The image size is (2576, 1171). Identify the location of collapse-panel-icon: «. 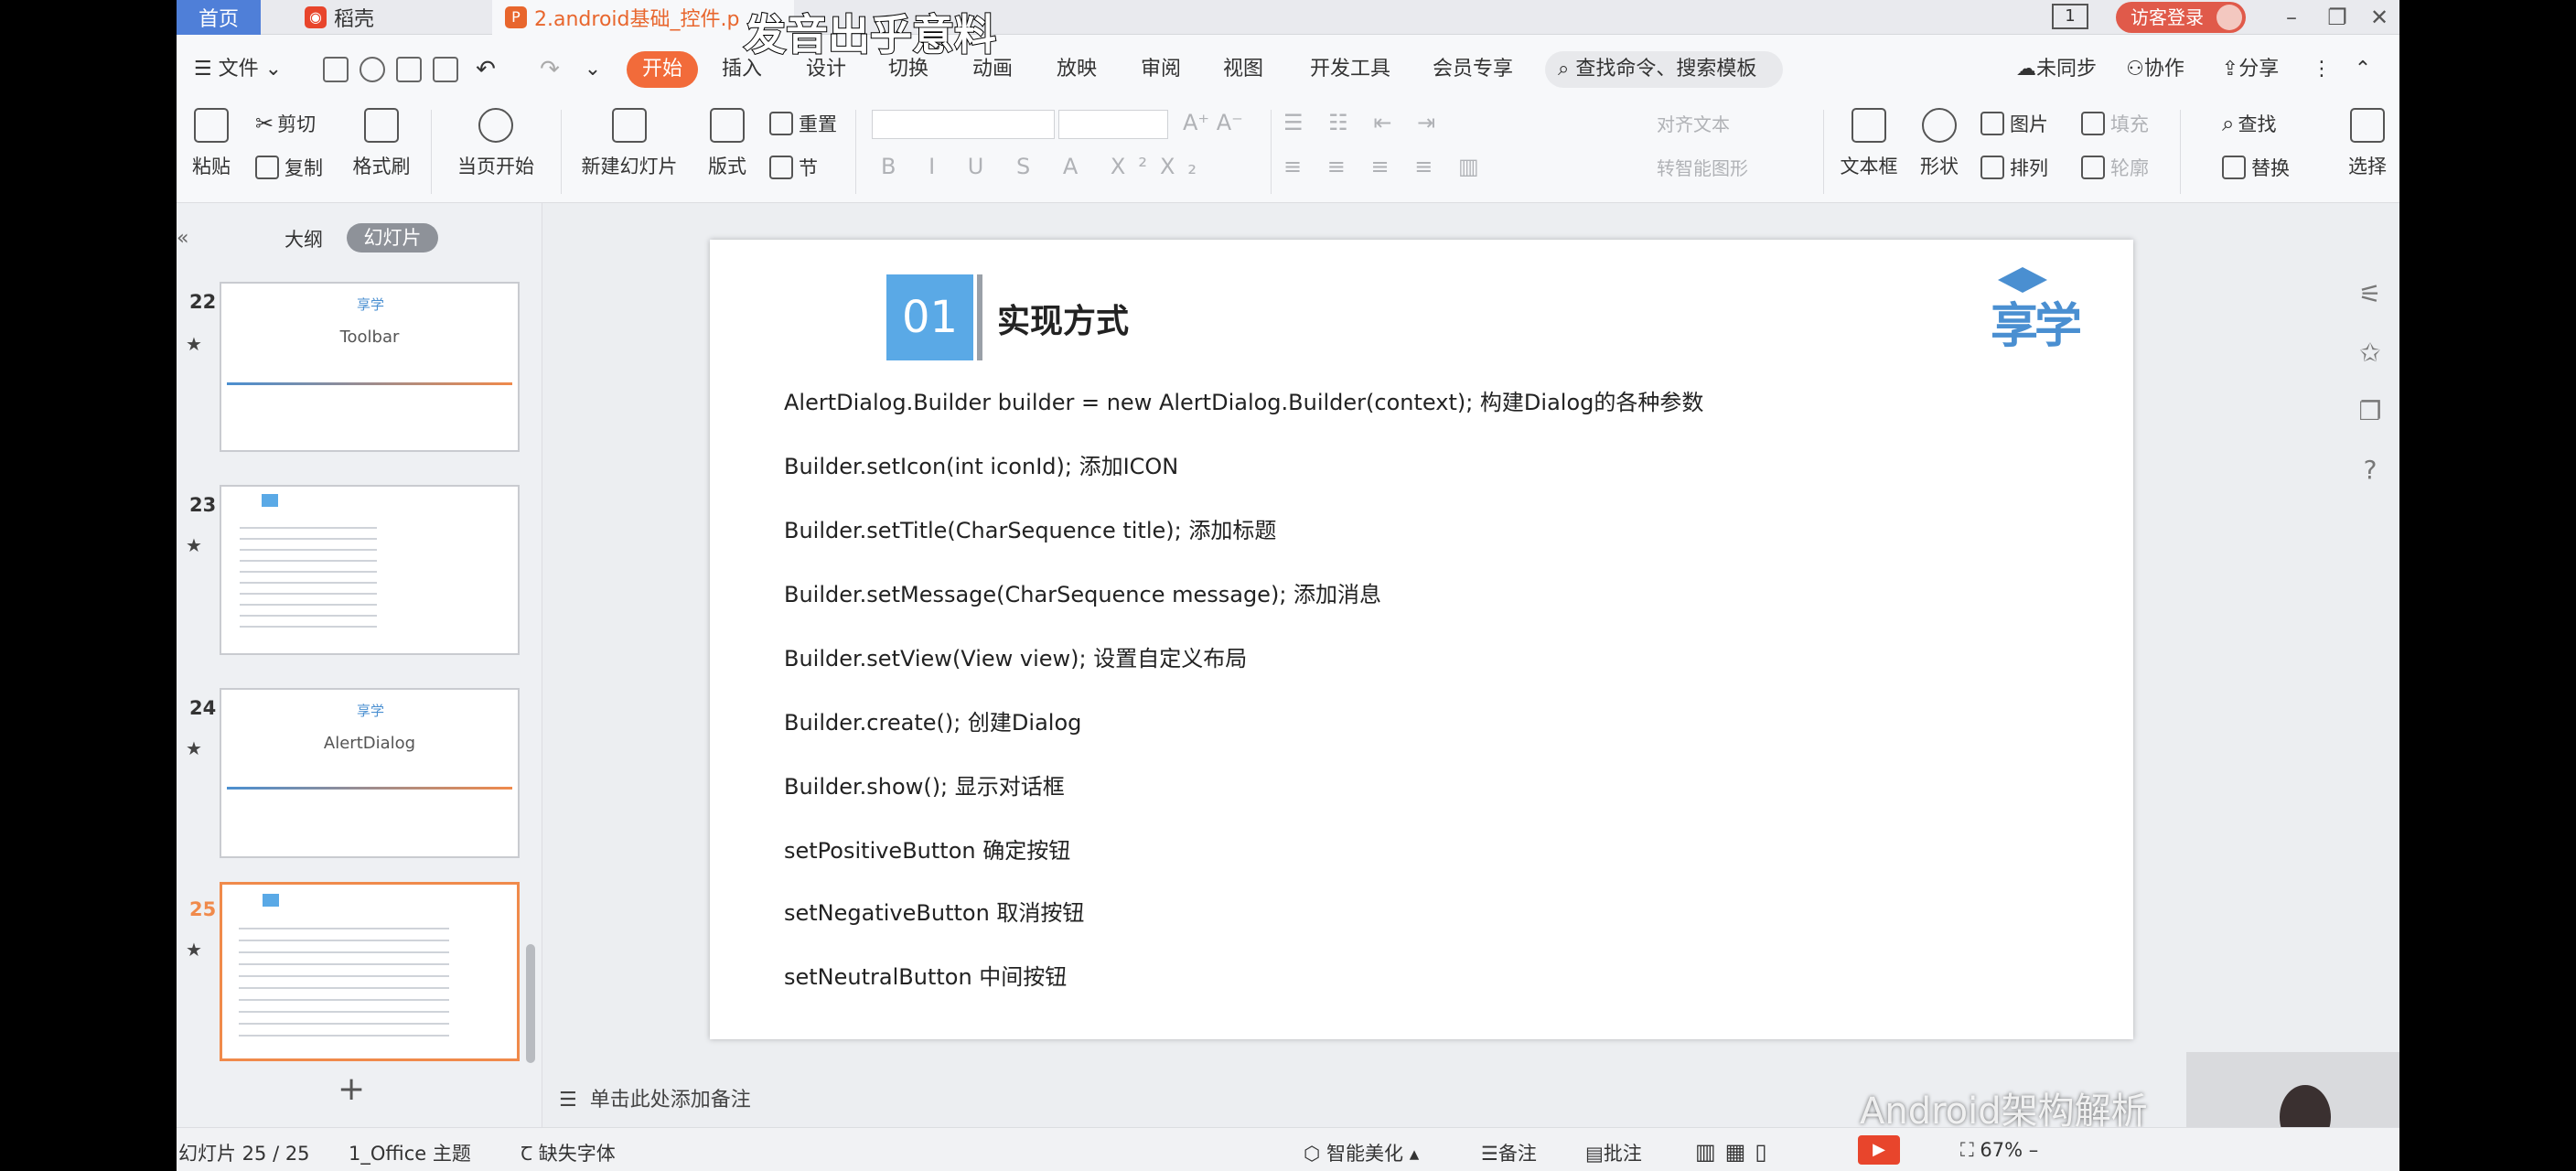
(182, 238).